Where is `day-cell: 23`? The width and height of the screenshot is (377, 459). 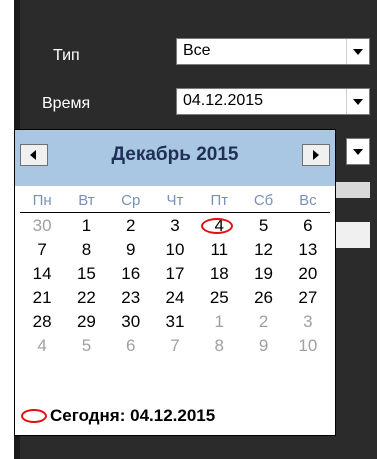
day-cell: 23 is located at coordinates (131, 298).